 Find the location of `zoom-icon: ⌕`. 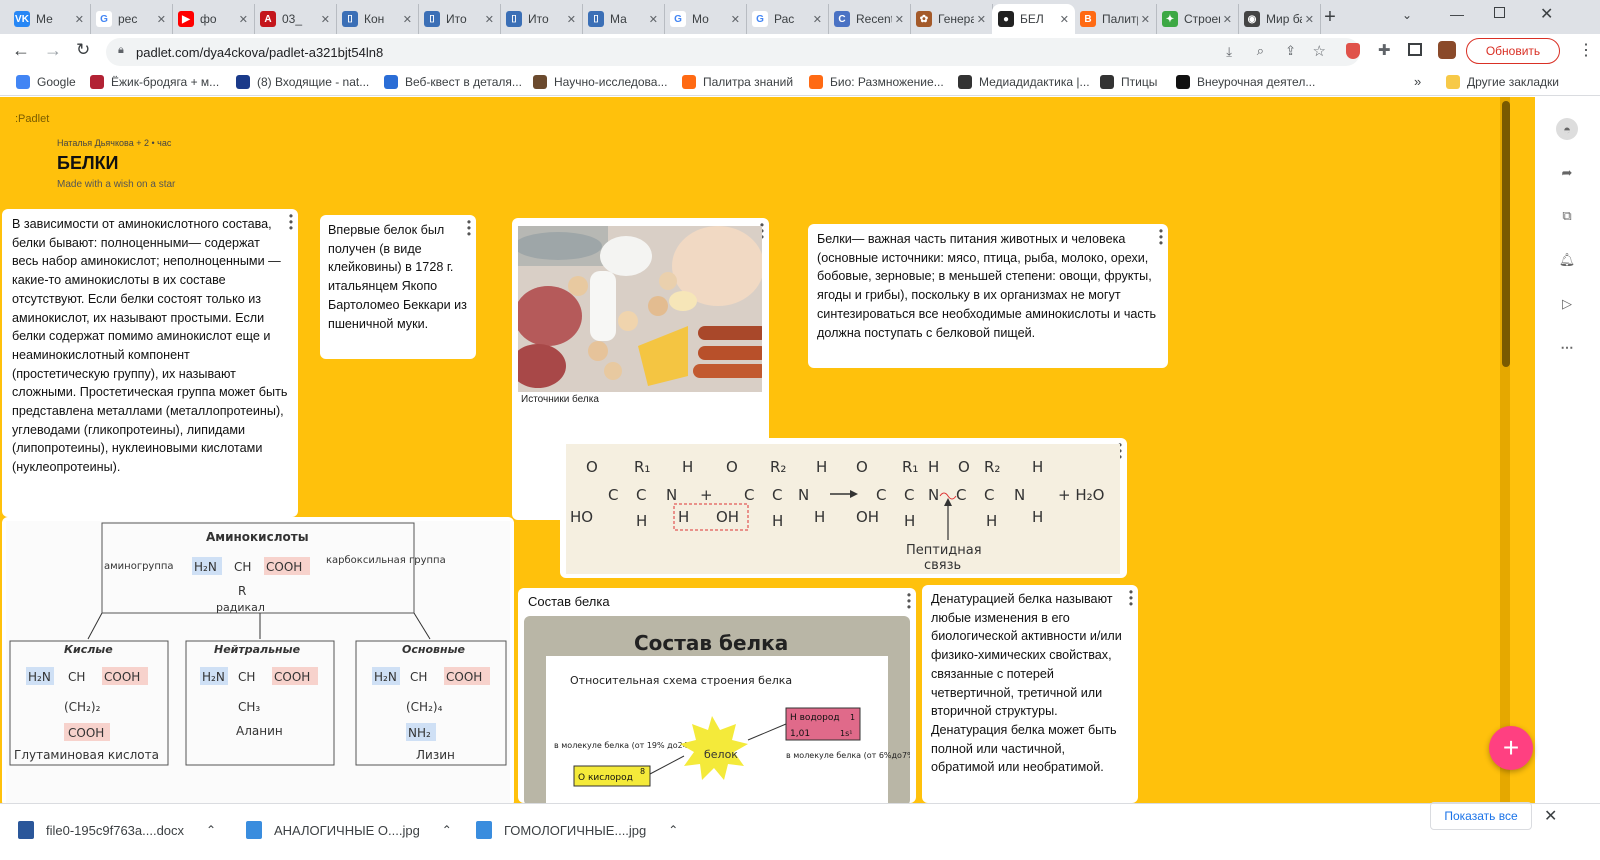

zoom-icon: ⌕ is located at coordinates (1260, 51).